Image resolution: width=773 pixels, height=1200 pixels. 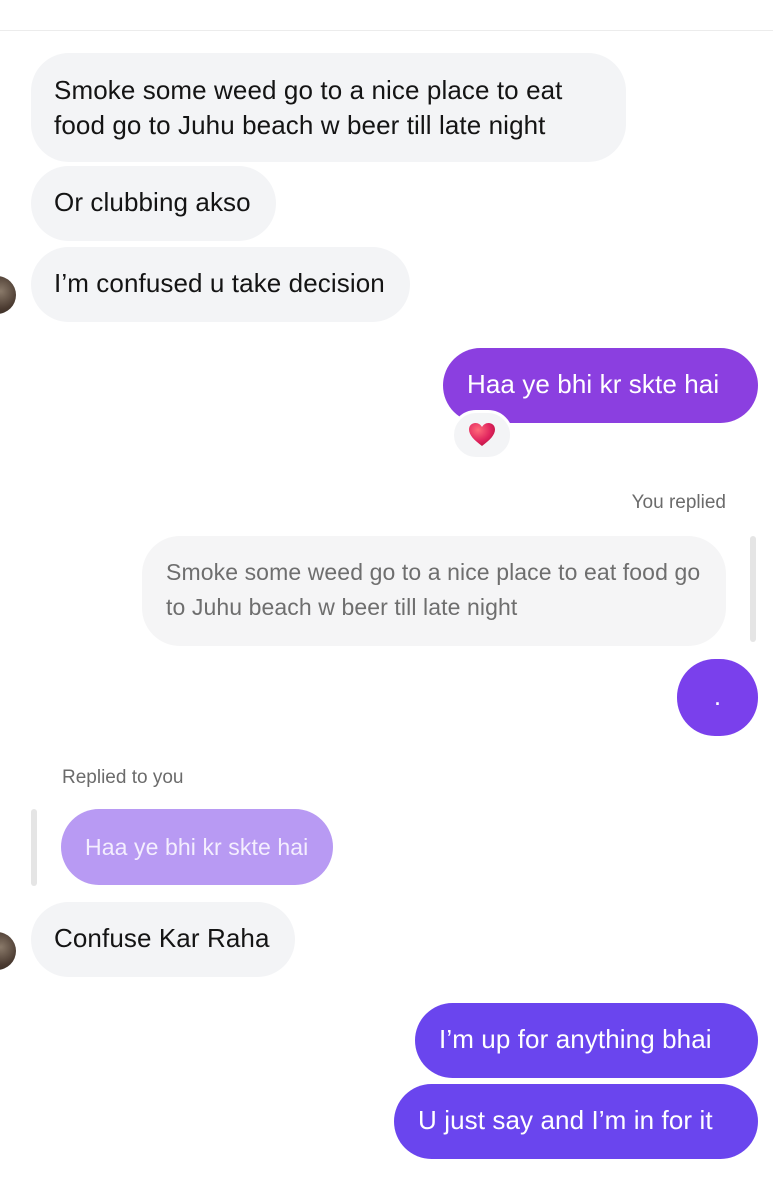 What do you see at coordinates (575, 1039) in the screenshot?
I see `message-text: I’m up for anything bhai` at bounding box center [575, 1039].